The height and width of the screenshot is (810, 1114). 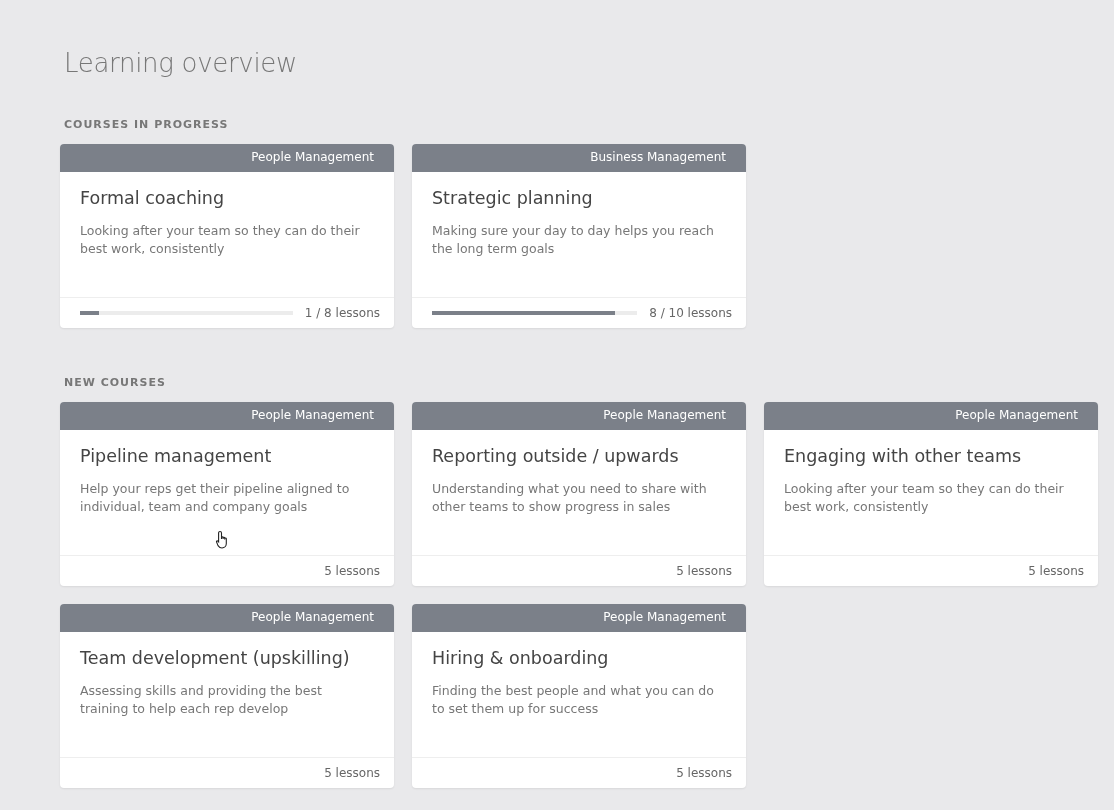 I want to click on category-label: Business Management, so click(x=579, y=158).